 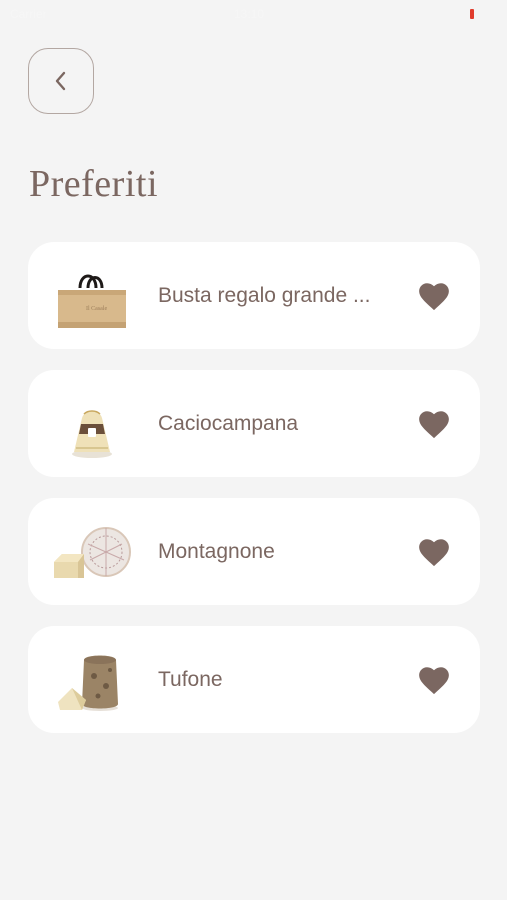 What do you see at coordinates (249, 14) in the screenshot?
I see `clock-time: 13:10` at bounding box center [249, 14].